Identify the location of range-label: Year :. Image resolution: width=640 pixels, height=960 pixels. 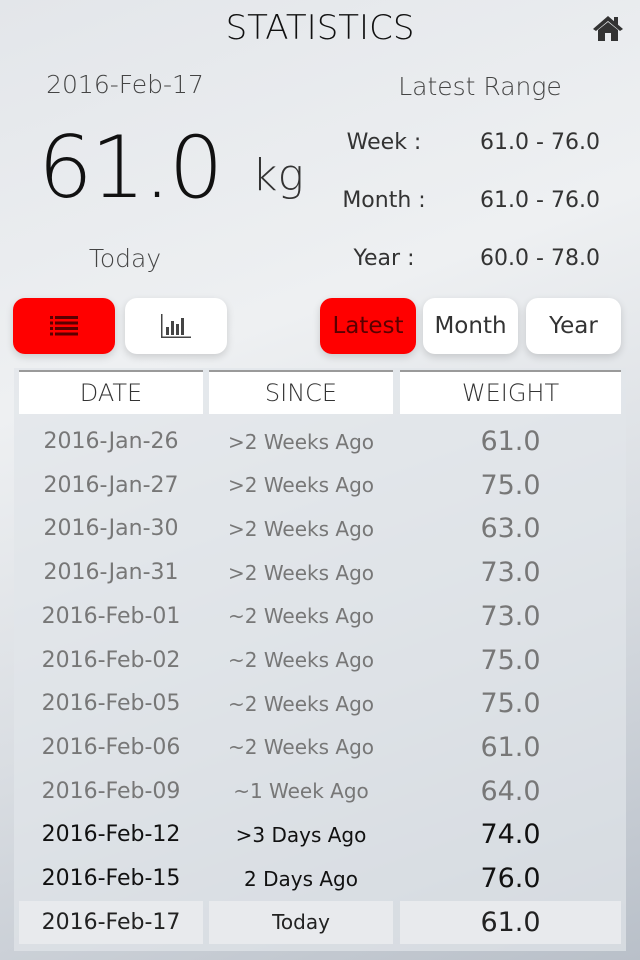
(384, 258).